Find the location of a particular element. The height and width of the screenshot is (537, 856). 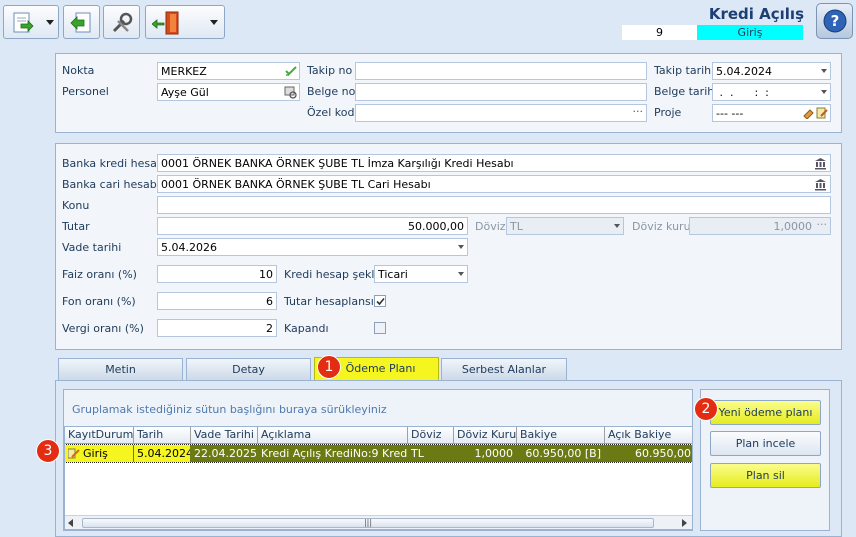

kredi-sekli-field: Ticari is located at coordinates (421, 274).